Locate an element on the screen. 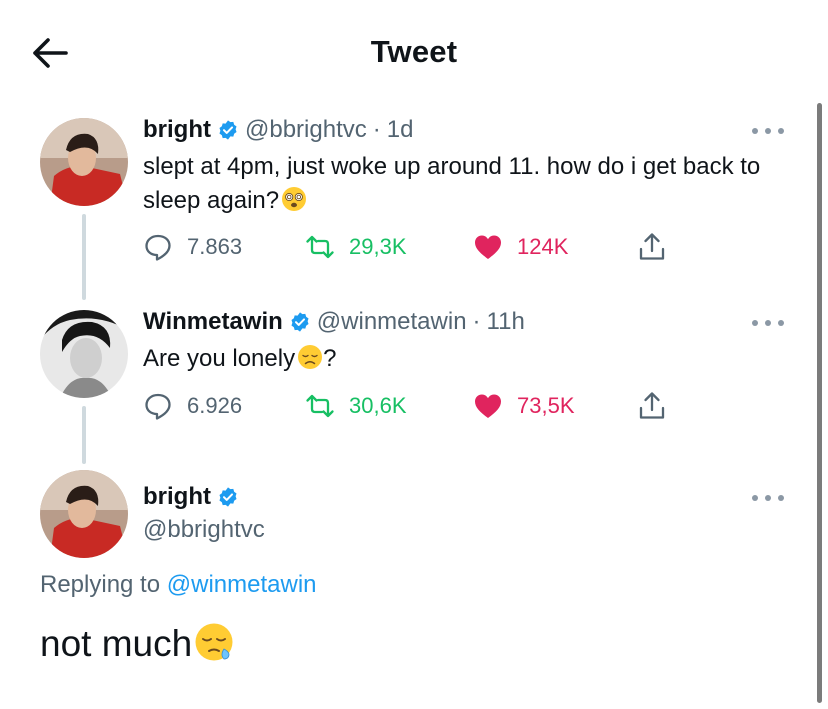 Image resolution: width=828 pixels, height=709 pixels. retweet-count: 29,3K is located at coordinates (378, 246).